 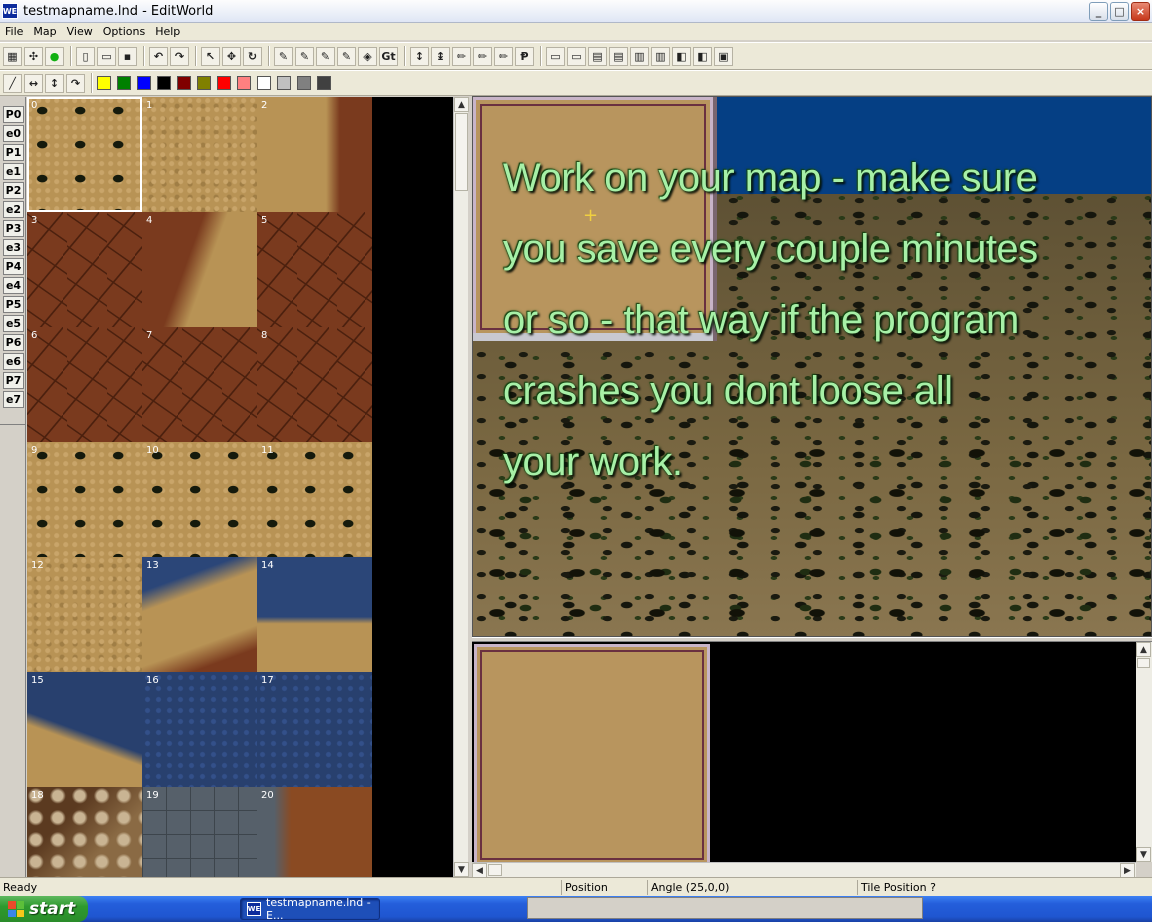 I want to click on terrain-tile: 13, so click(x=199, y=614).